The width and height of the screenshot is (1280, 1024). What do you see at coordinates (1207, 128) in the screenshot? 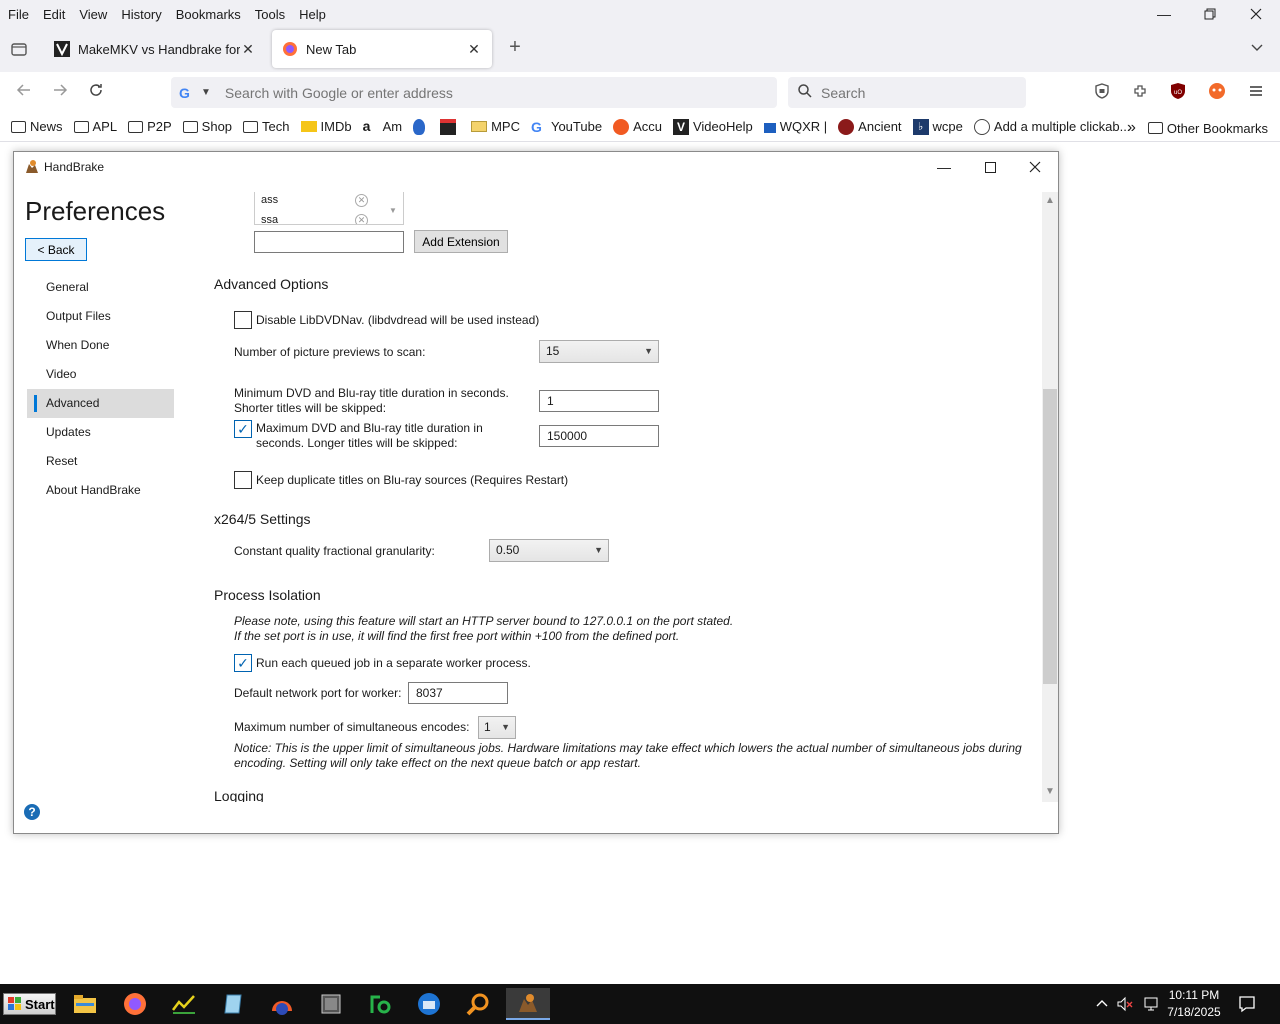
I see `other-bookmarks: Other Bookmarks` at bounding box center [1207, 128].